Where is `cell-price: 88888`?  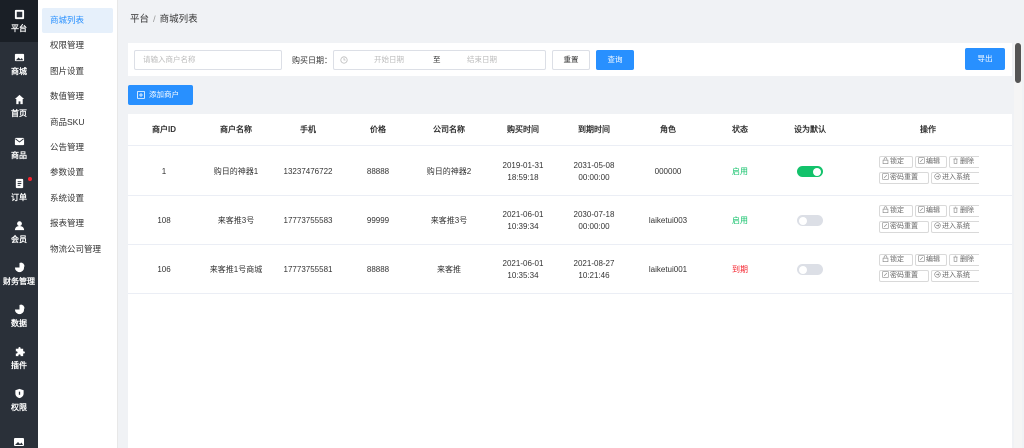
cell-price: 88888 is located at coordinates (378, 171).